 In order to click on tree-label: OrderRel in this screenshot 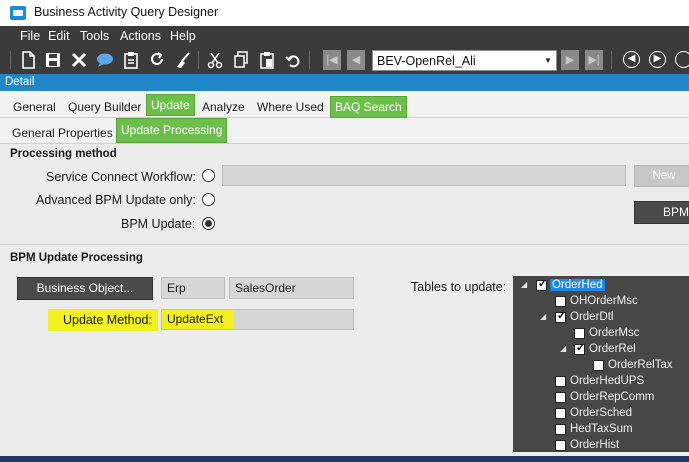, I will do `click(612, 349)`.